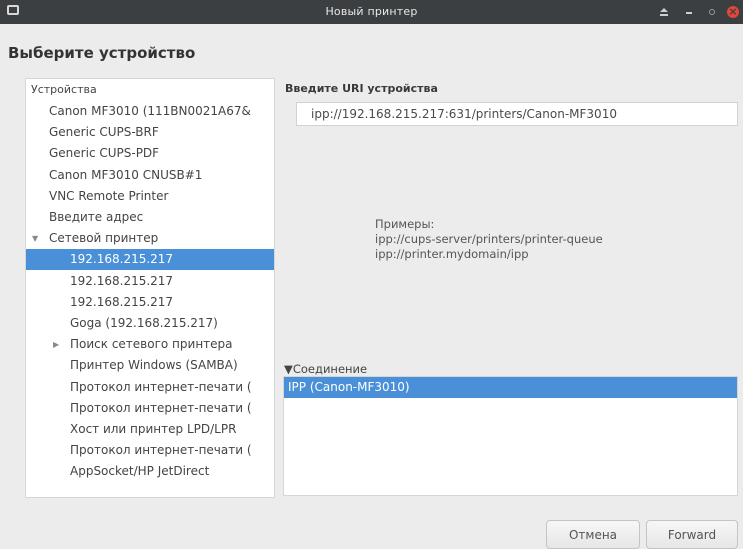  Describe the element at coordinates (664, 12) in the screenshot. I see `eject-icon` at that location.